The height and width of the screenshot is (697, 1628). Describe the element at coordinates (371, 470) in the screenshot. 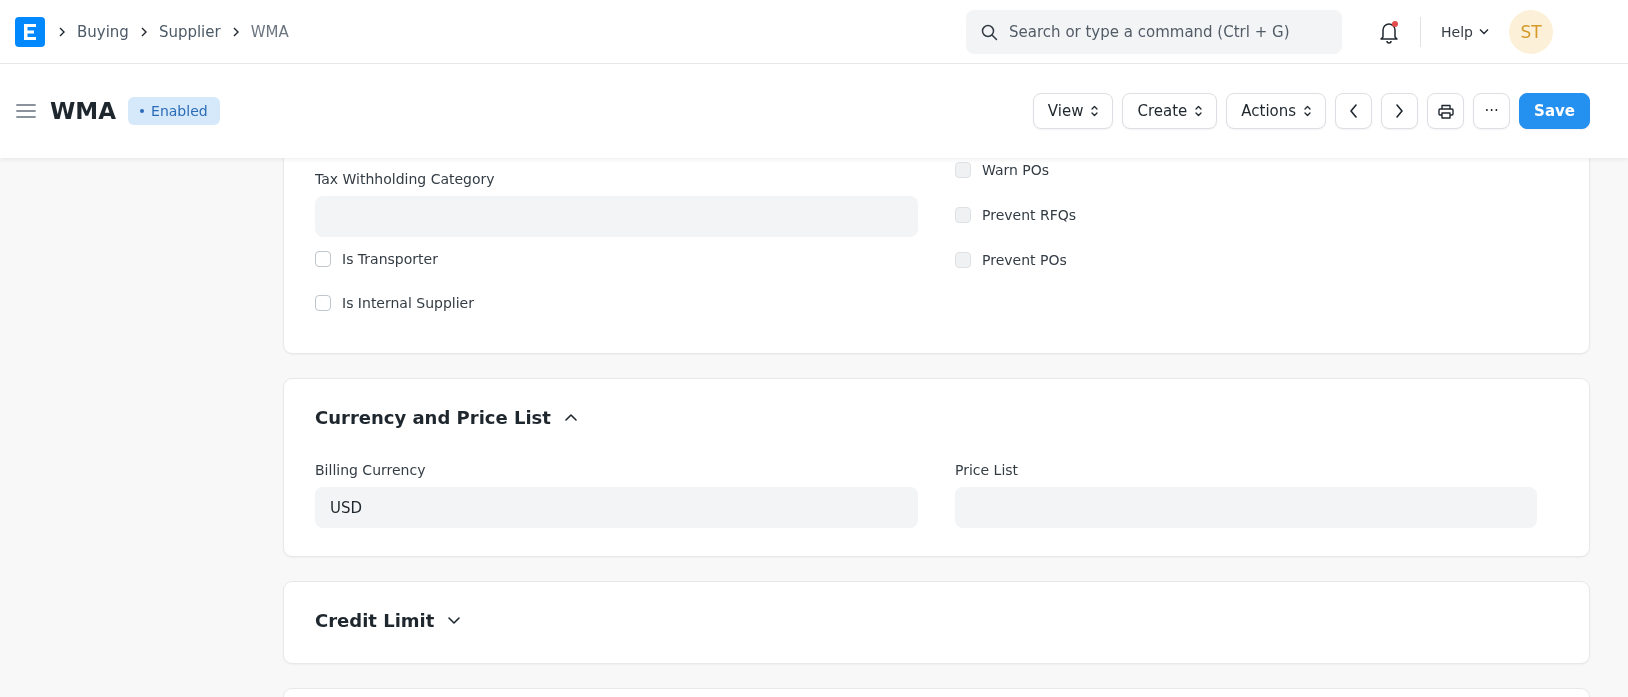

I see `field-label: Billing Currency` at that location.